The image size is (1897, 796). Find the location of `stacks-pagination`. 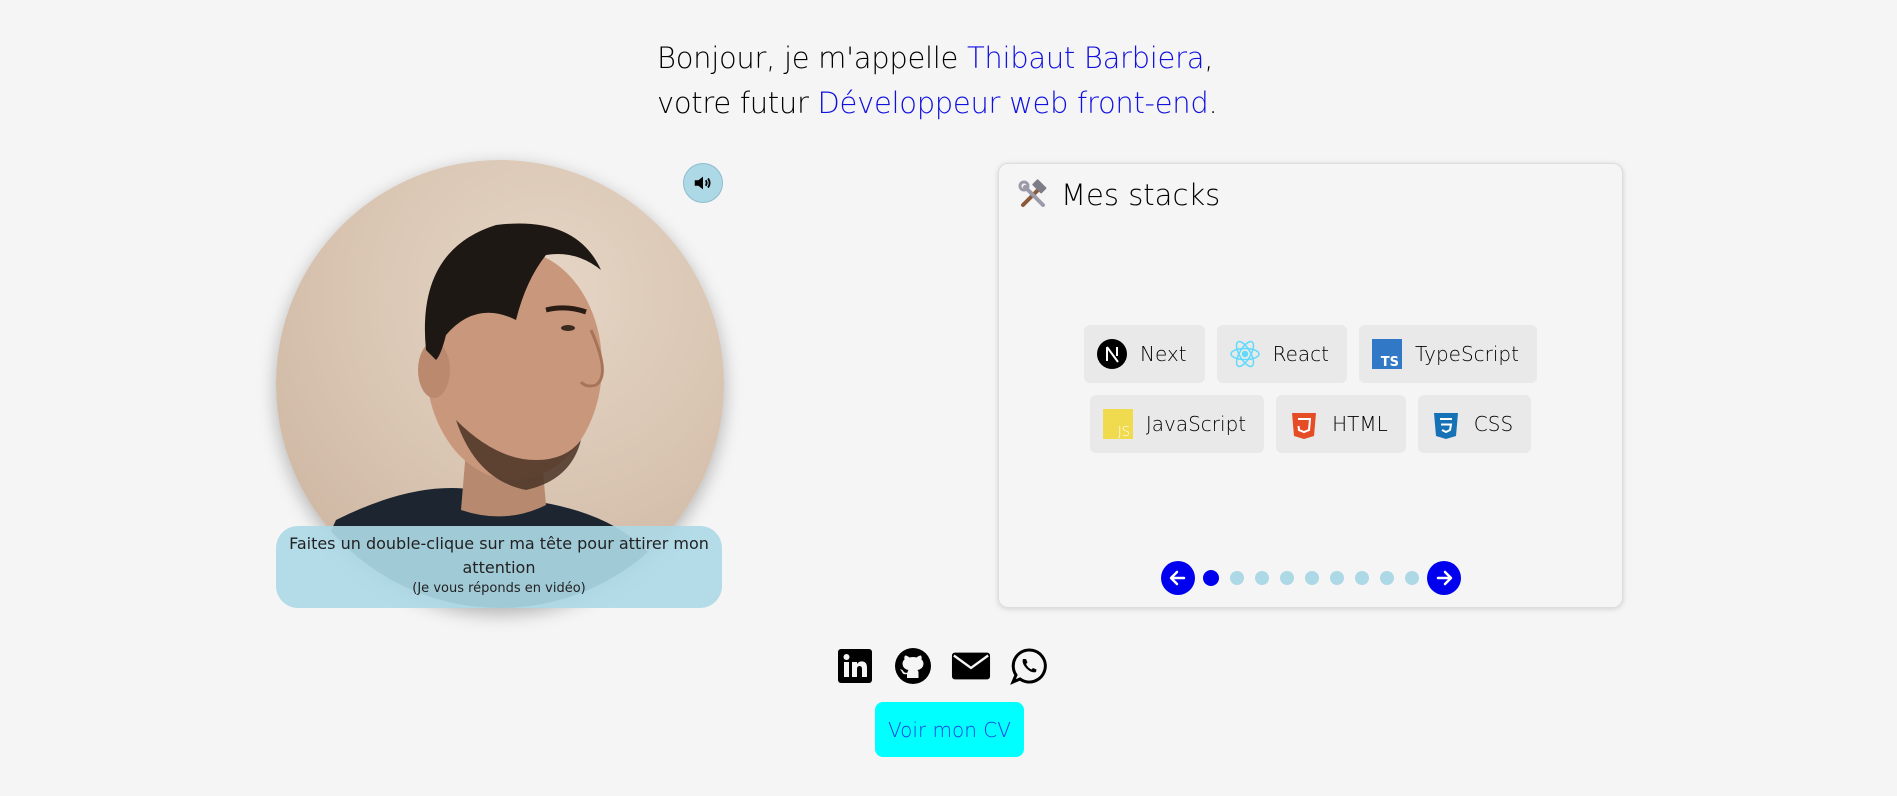

stacks-pagination is located at coordinates (1310, 578).